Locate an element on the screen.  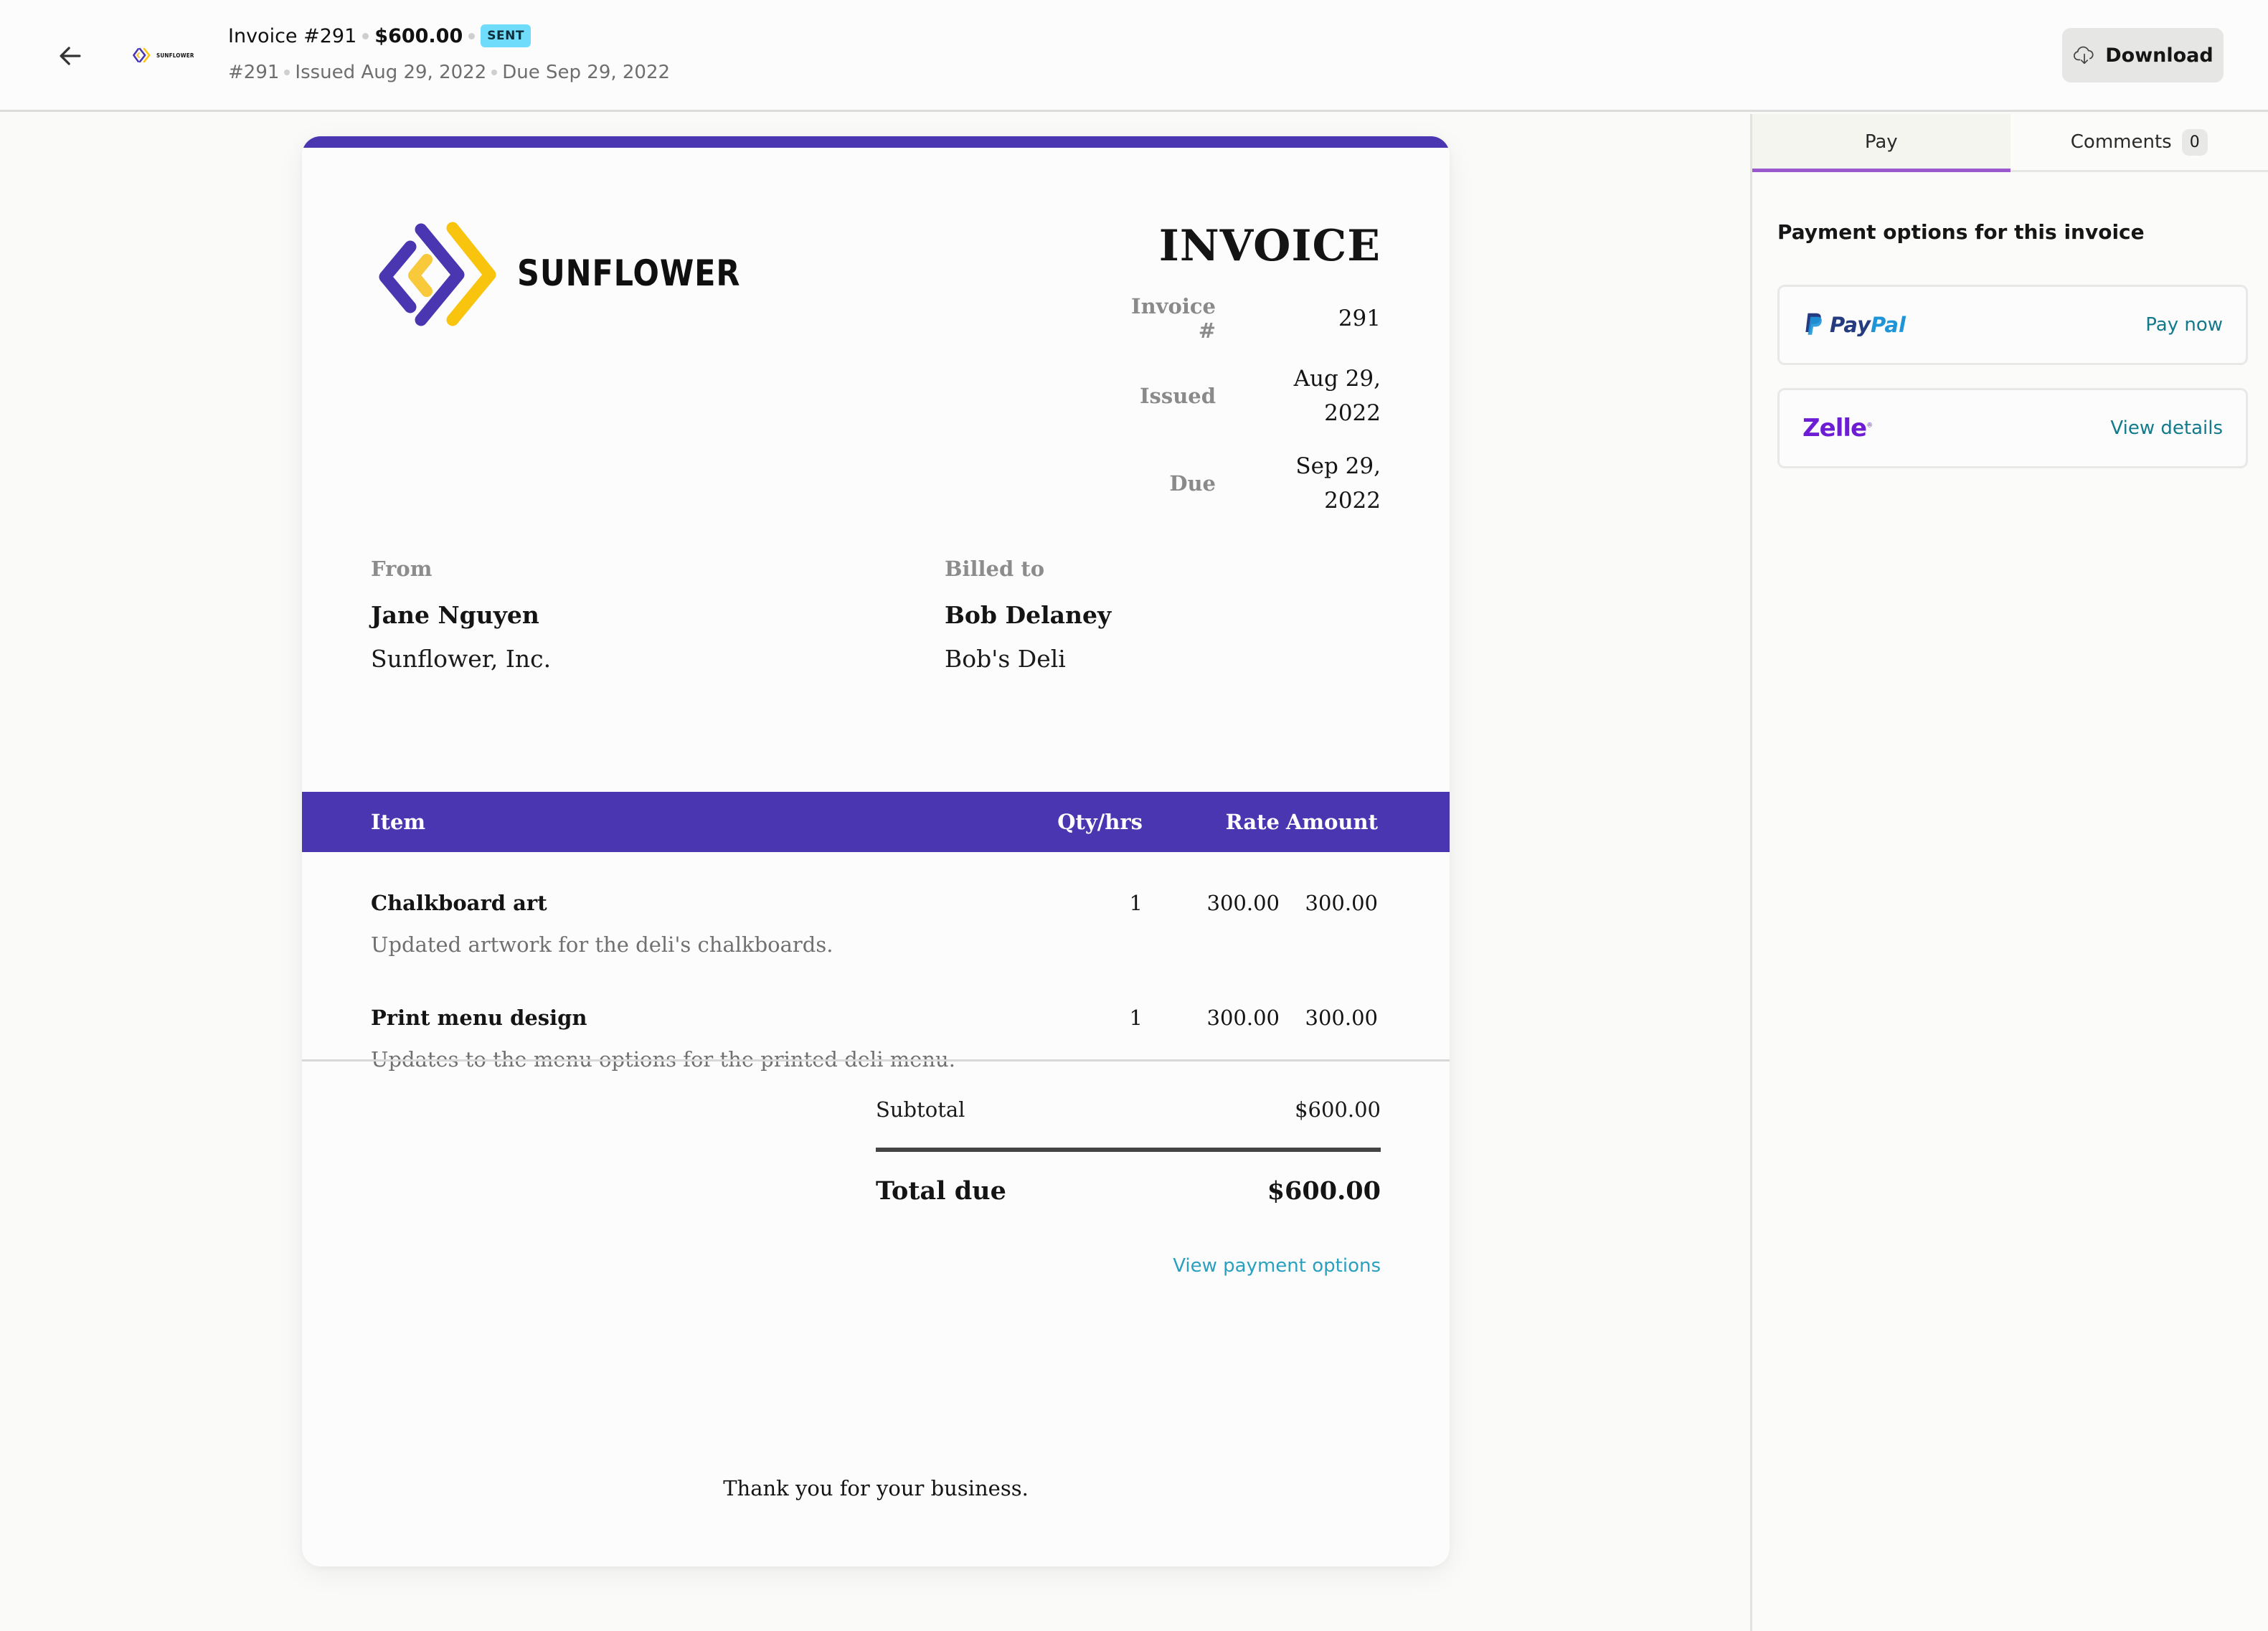
arrow-left-icon is located at coordinates (70, 56).